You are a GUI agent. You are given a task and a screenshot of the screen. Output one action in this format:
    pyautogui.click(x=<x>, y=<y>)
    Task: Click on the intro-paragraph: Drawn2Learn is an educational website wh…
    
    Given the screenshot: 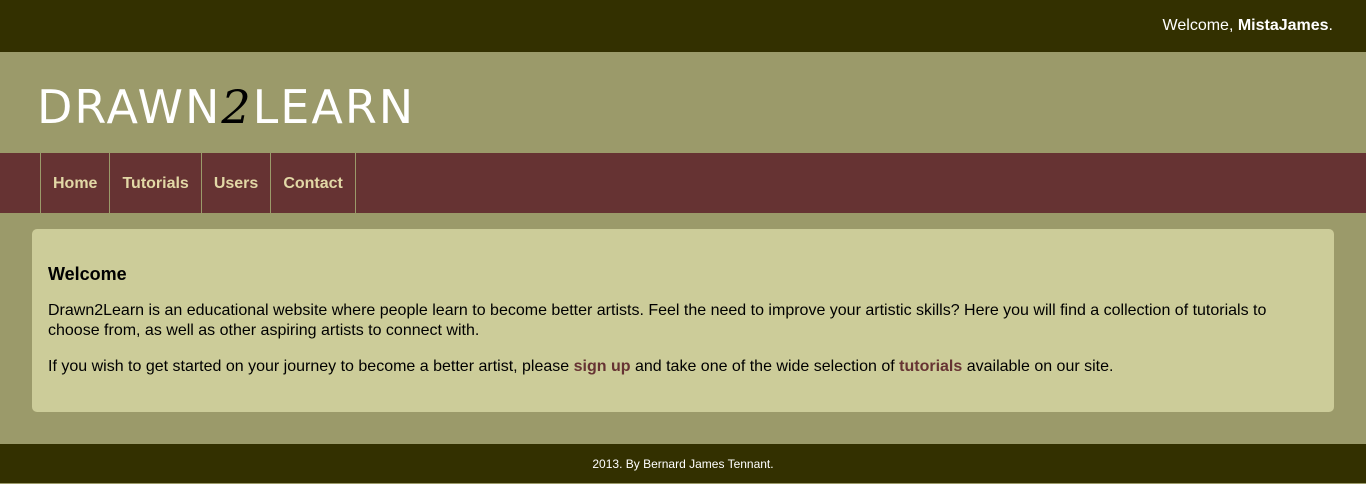 What is the action you would take?
    pyautogui.click(x=657, y=320)
    